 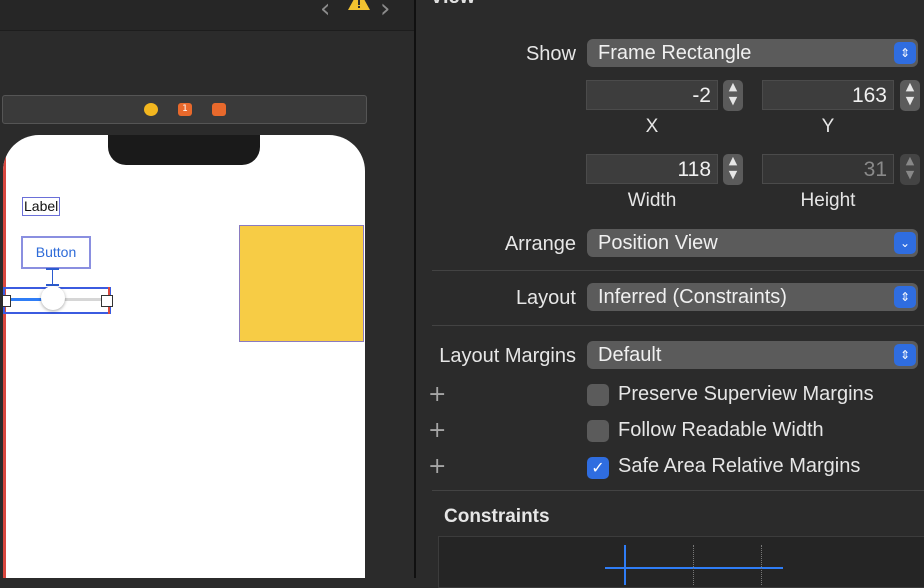 I want to click on layout-popup-value: Inferred (Constraints), so click(x=692, y=297).